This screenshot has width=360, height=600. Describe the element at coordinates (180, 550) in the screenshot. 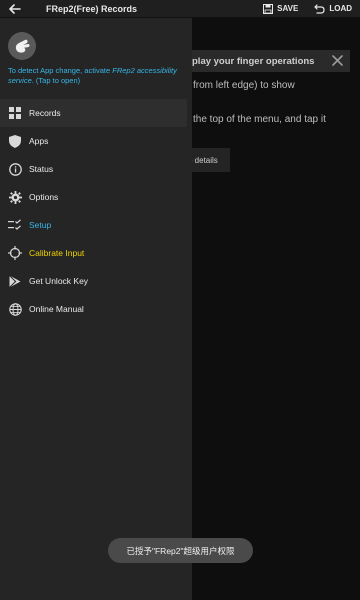

I see `toast-message: 已授予"FRep2"超级用户权限` at that location.